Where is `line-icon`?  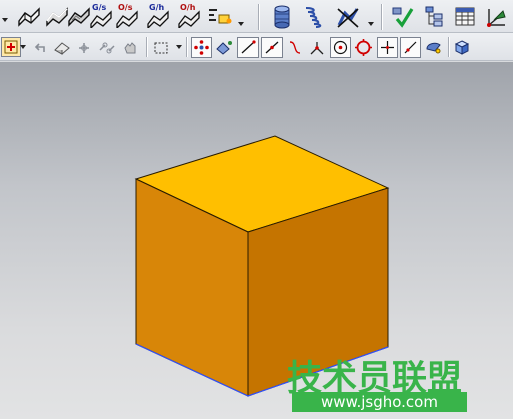
line-icon is located at coordinates (248, 47).